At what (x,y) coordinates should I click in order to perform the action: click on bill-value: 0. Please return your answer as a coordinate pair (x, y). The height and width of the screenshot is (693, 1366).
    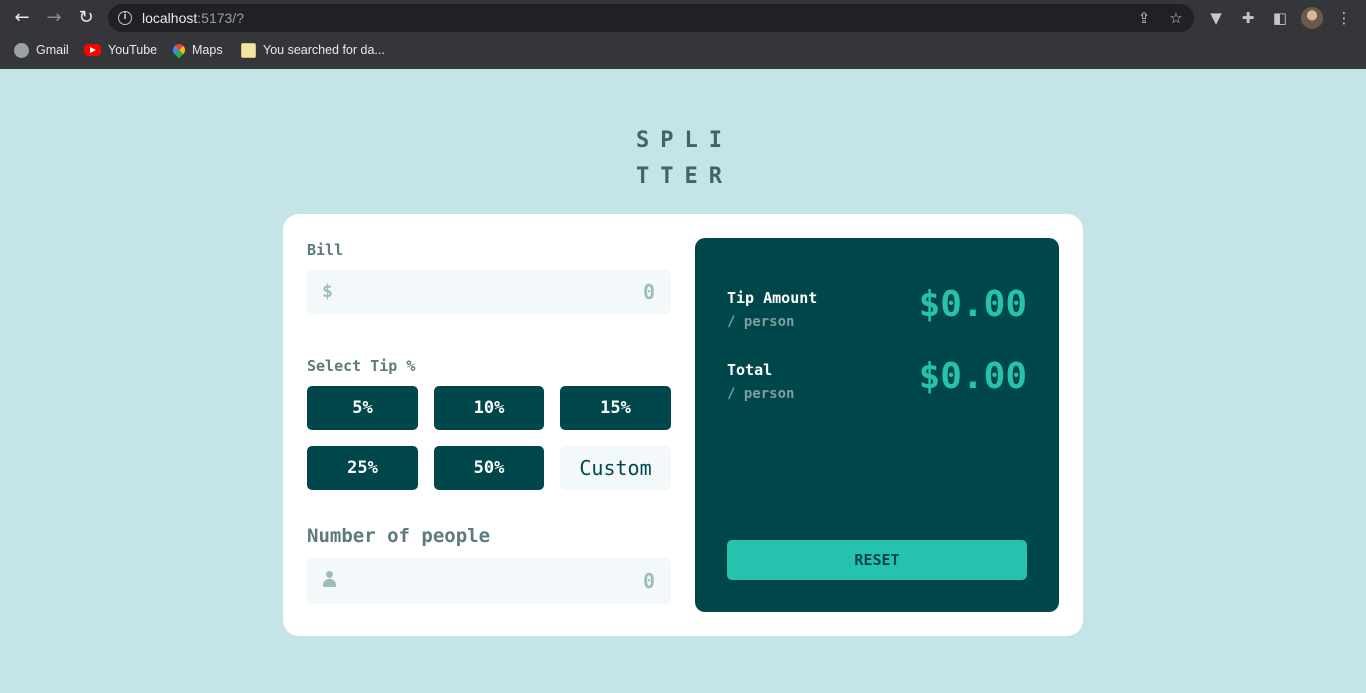
    Looking at the image, I should click on (648, 292).